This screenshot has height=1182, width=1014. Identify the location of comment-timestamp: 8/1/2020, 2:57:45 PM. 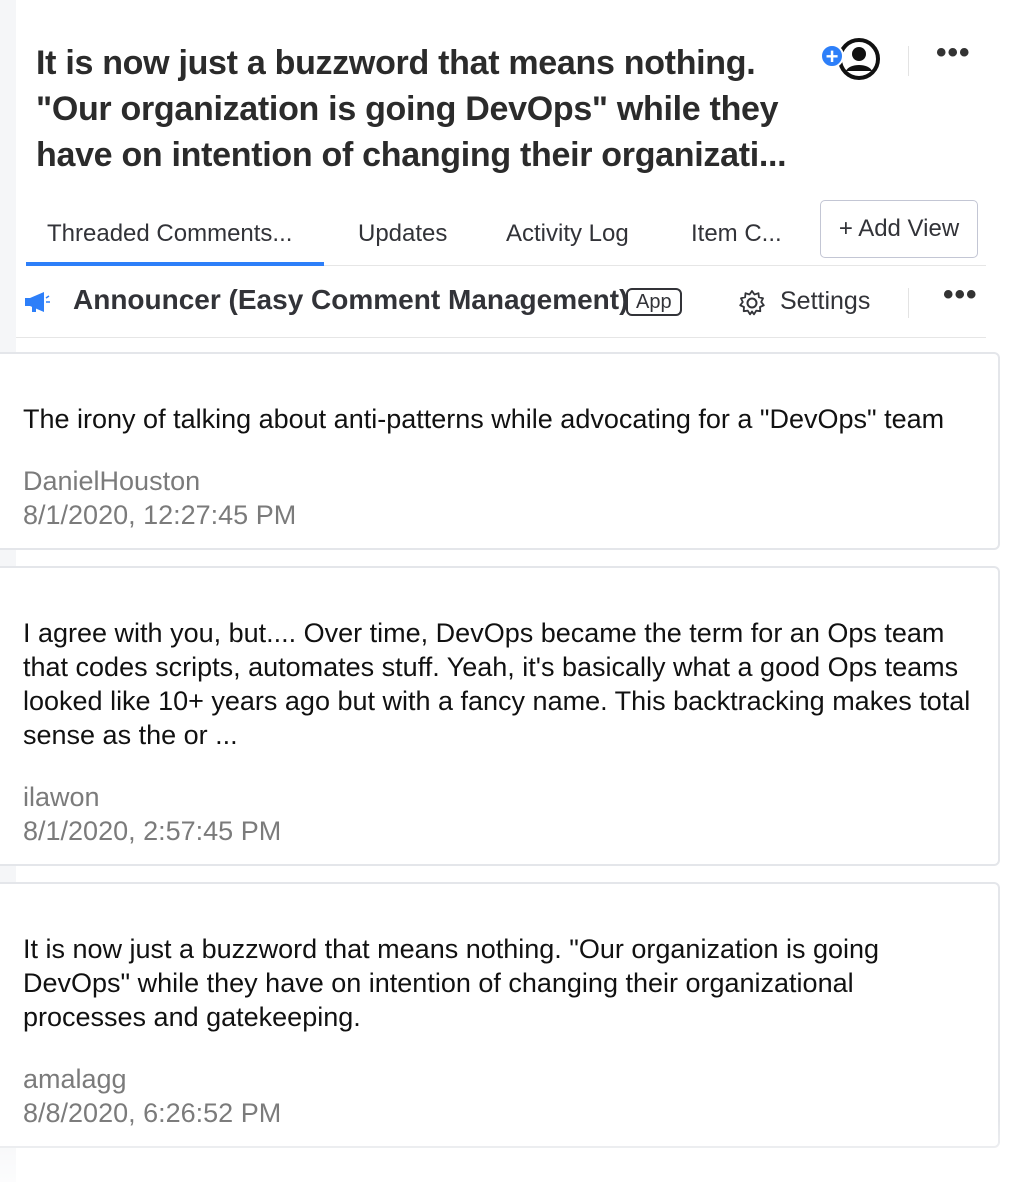
(152, 831).